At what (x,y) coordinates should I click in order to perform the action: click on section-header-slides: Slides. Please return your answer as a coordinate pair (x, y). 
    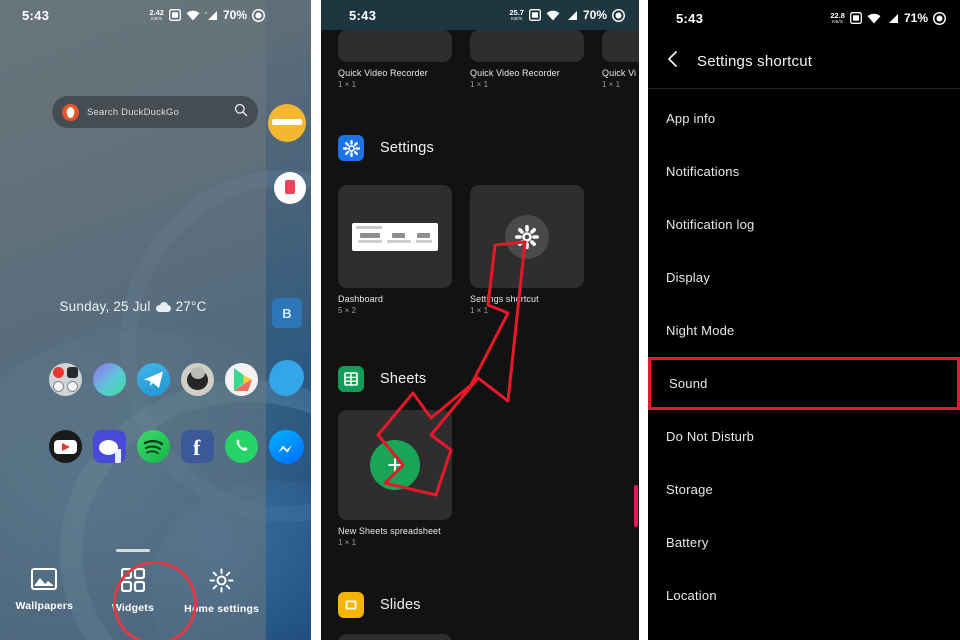
    Looking at the image, I should click on (379, 605).